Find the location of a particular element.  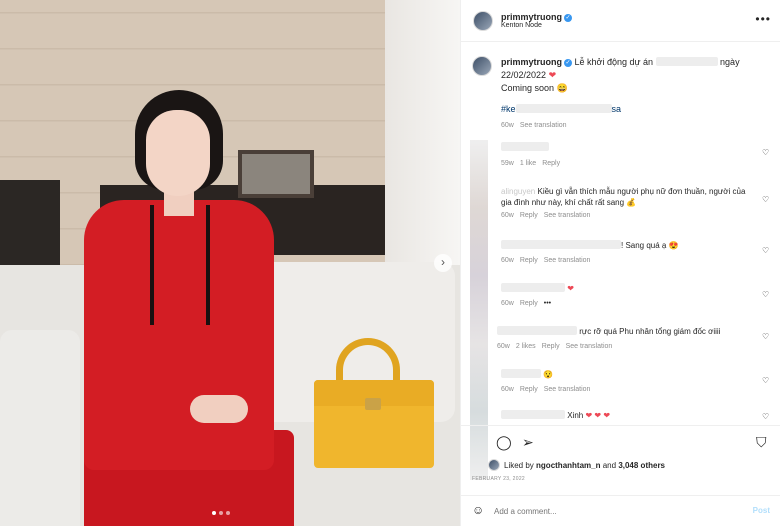

grin-emoji: 😯 is located at coordinates (548, 374).